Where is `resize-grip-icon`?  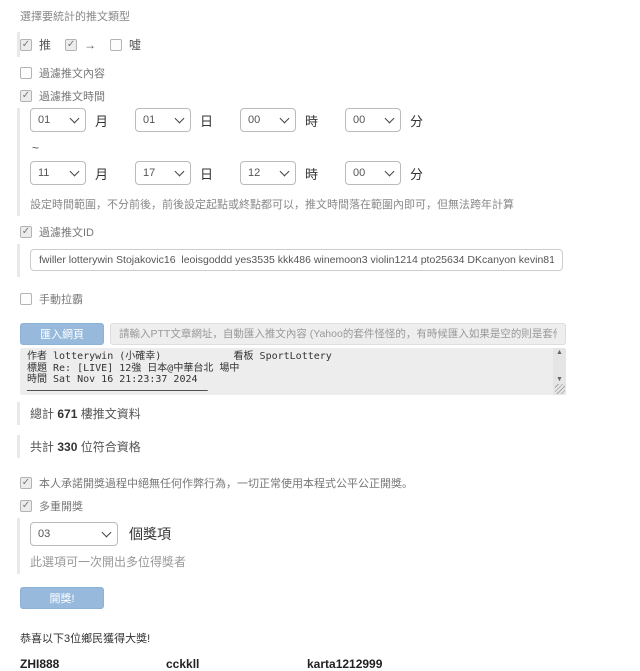 resize-grip-icon is located at coordinates (560, 389).